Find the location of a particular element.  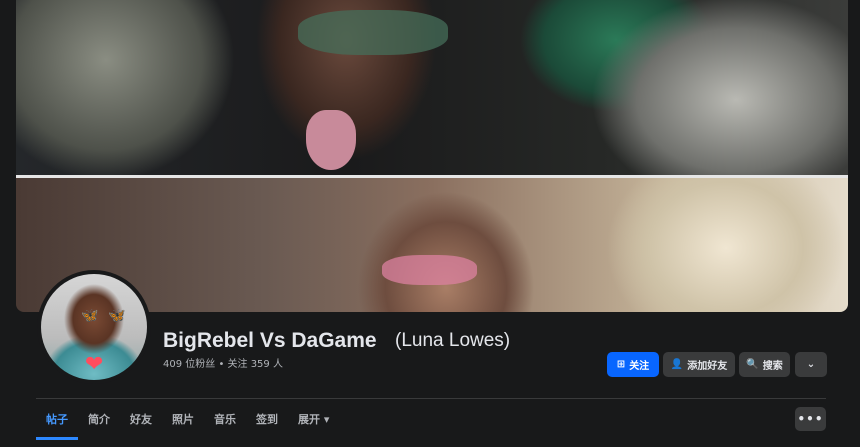

search-button: 🔍 搜索 is located at coordinates (764, 364).